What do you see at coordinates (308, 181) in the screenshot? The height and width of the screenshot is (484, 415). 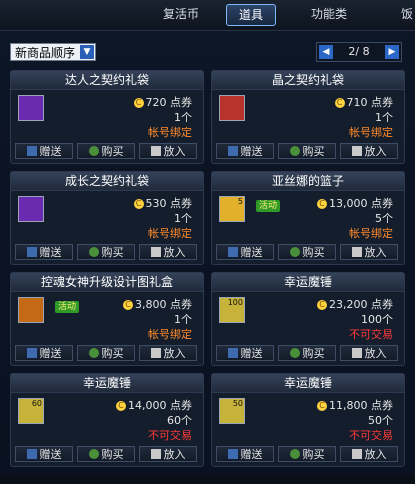 I see `item-title: 亚丝娜的篮子` at bounding box center [308, 181].